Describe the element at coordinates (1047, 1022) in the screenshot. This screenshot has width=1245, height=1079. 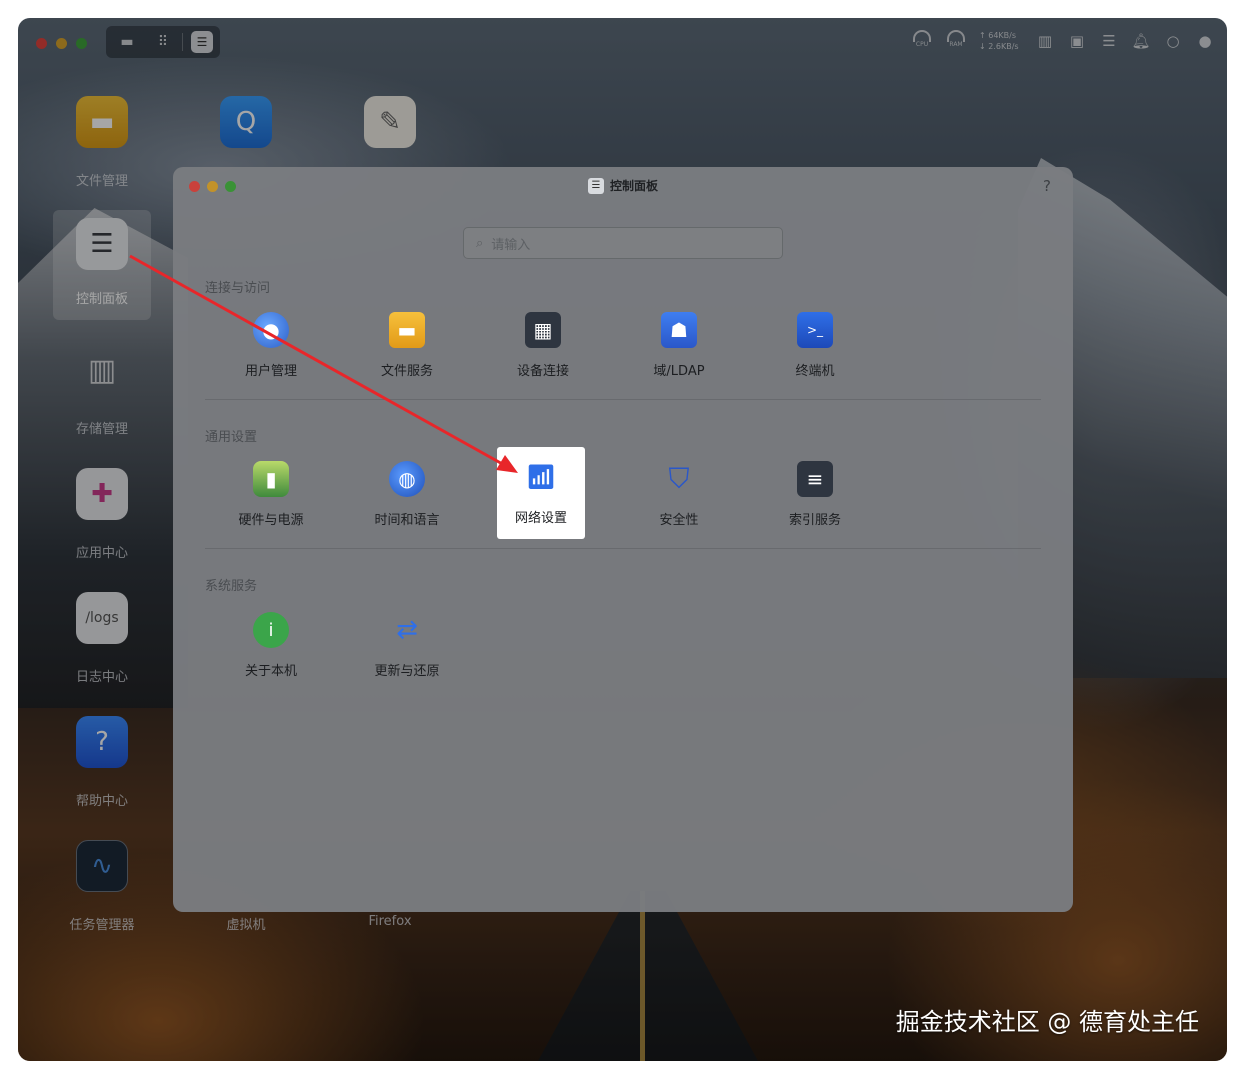
I see `watermark: 掘金技术社区 @ 德育处主任` at that location.